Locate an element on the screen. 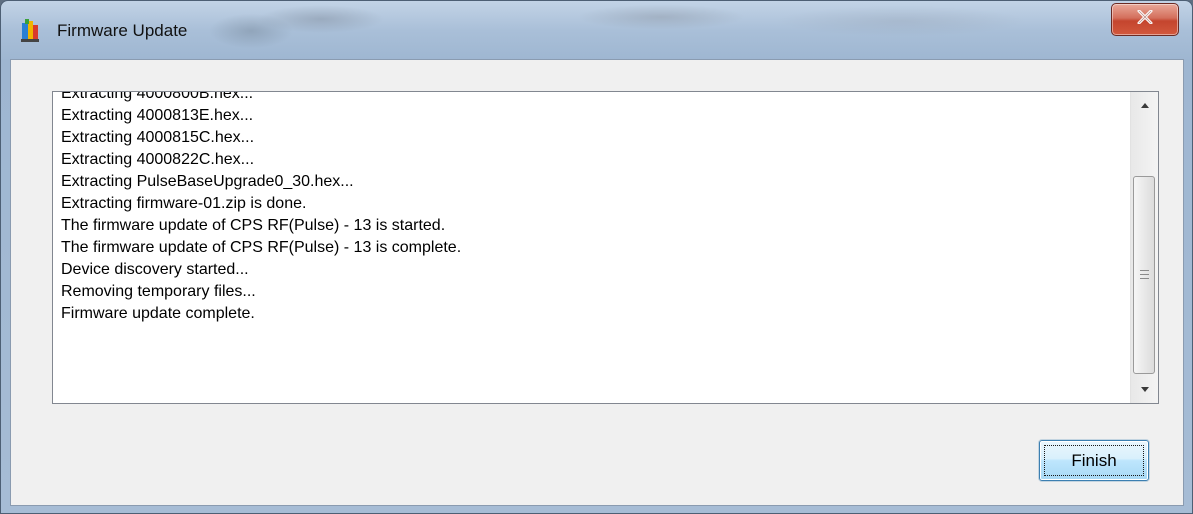 The image size is (1193, 514). log-line: Extracting firmware-01.zip is done. is located at coordinates (184, 203).